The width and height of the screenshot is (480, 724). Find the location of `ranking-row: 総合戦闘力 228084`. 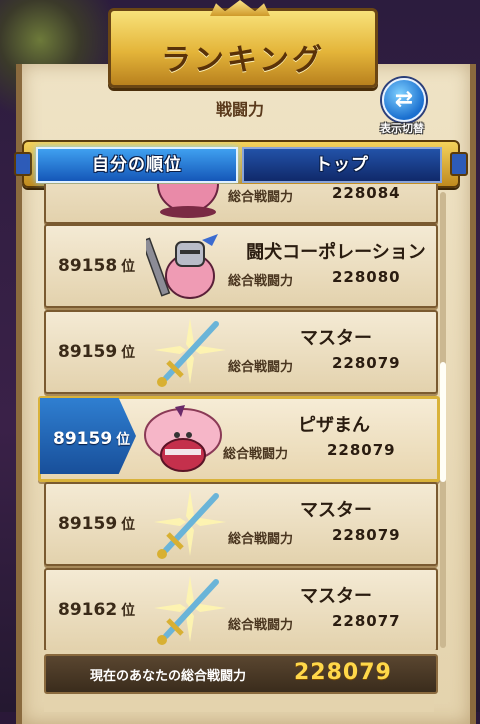

ranking-row: 総合戦闘力 228084 is located at coordinates (241, 204).